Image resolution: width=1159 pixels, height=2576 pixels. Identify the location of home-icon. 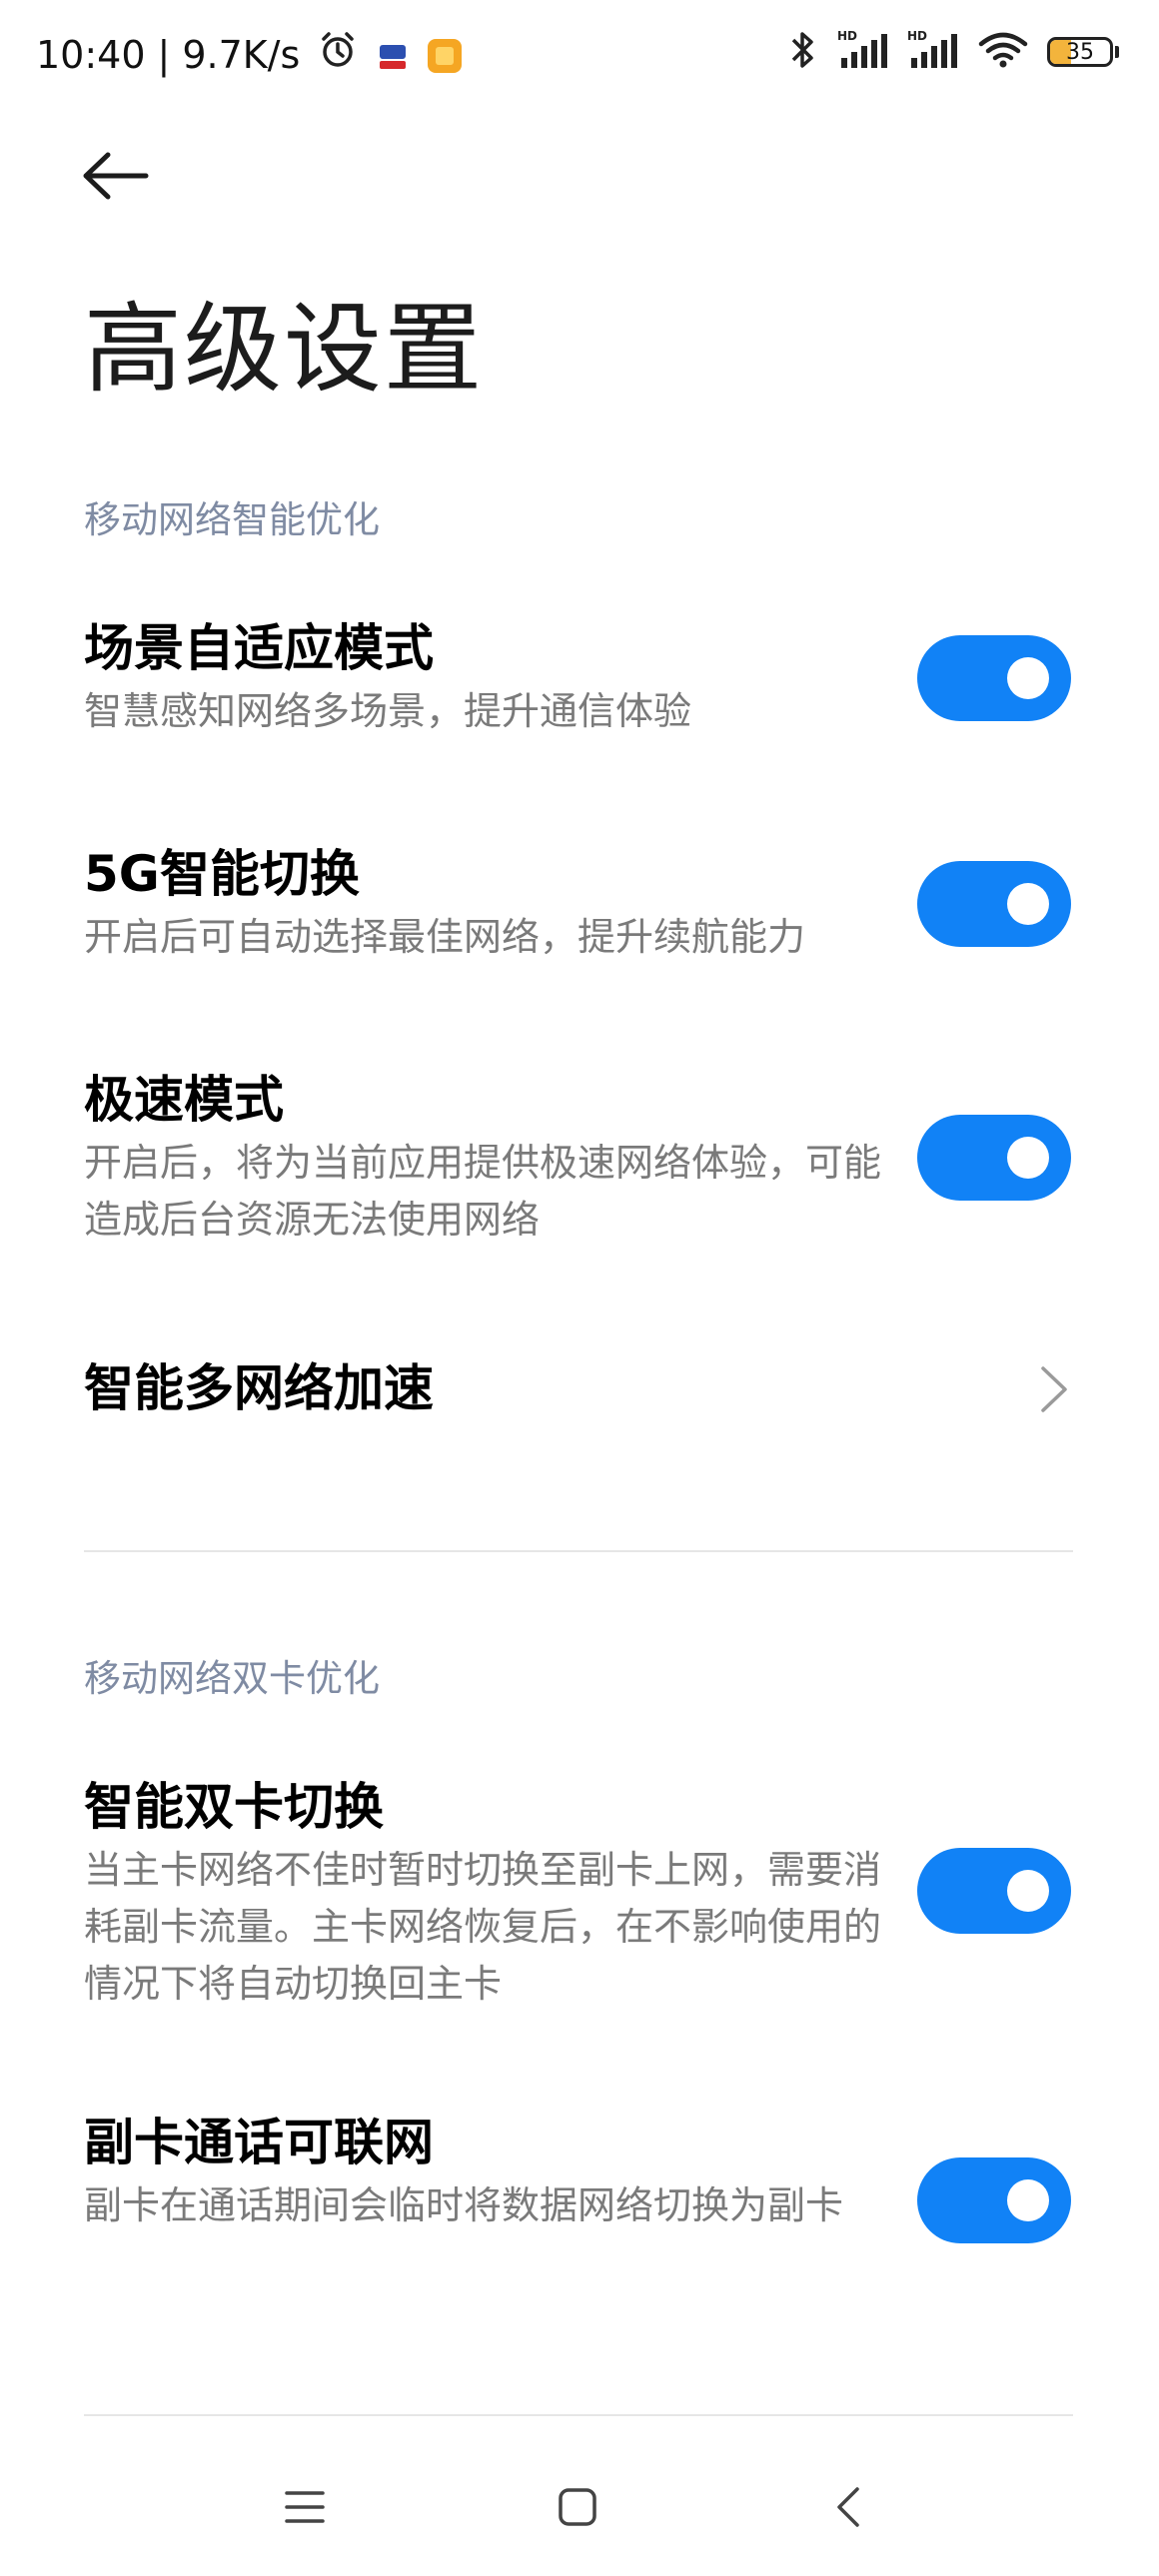
(578, 2507).